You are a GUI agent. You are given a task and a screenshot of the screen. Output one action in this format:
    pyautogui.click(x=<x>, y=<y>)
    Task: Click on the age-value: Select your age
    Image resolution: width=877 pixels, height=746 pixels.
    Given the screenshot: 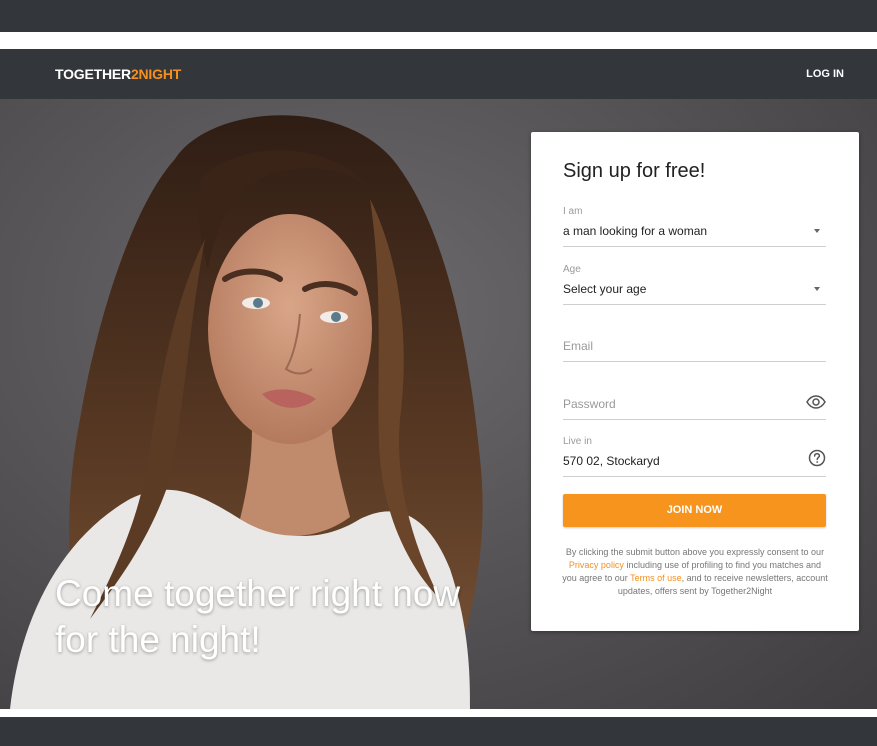 What is the action you would take?
    pyautogui.click(x=605, y=289)
    